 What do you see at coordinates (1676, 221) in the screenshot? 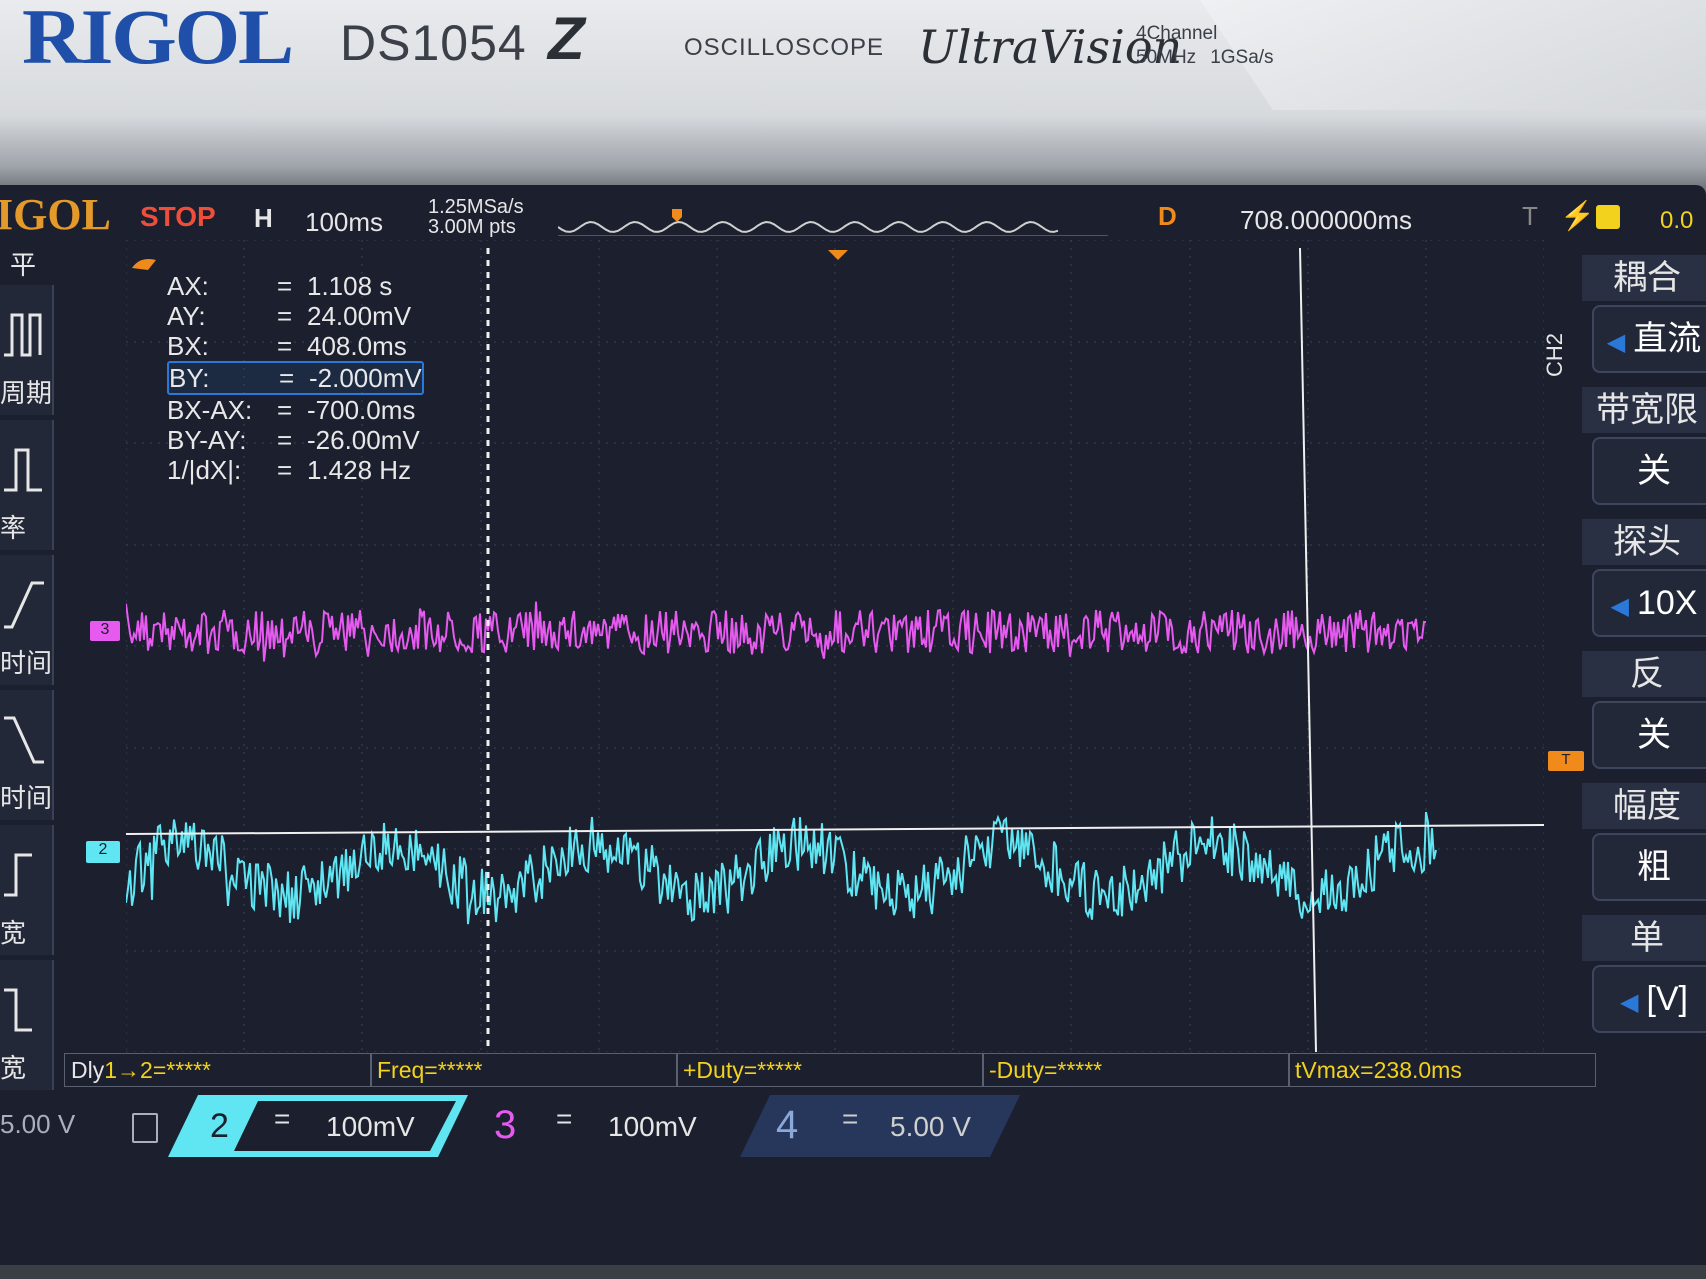
I see `trigger-level: 0.0` at bounding box center [1676, 221].